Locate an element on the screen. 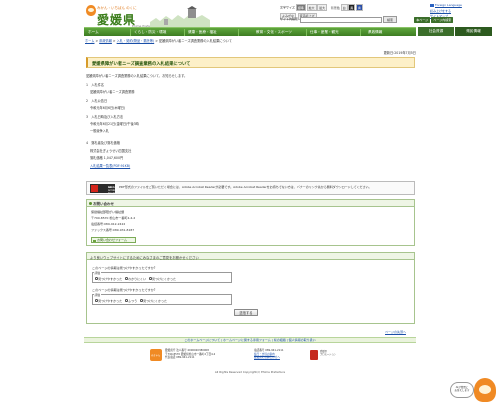  adobe-reader-icon: Get Adobe Acrobat Reader is located at coordinates (104, 190).